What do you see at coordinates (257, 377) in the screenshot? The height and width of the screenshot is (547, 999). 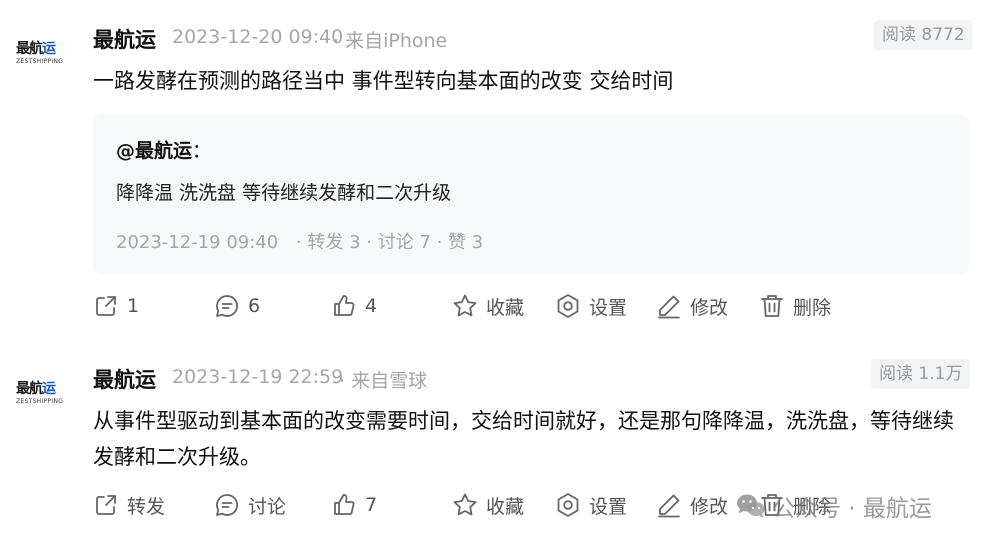 I see `post-time: 2023-12-19 22:59` at bounding box center [257, 377].